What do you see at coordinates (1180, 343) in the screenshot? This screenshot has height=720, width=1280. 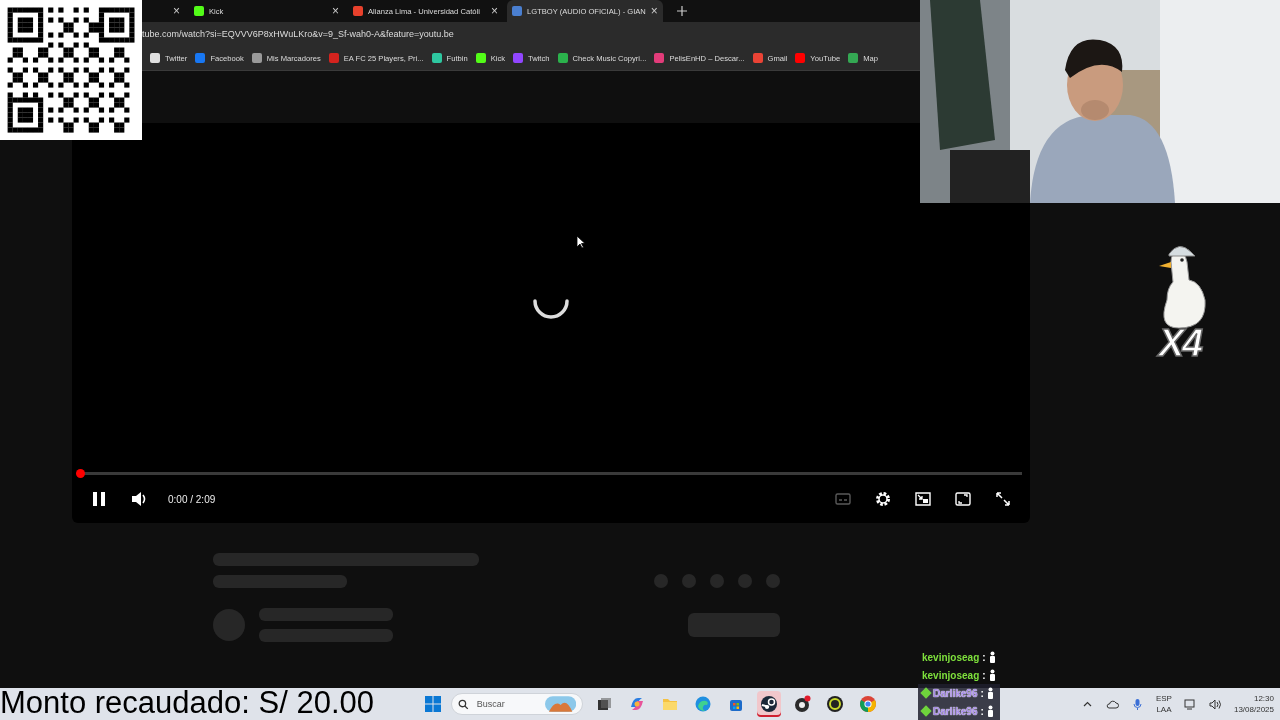 I see `multiplier-label: X4` at bounding box center [1180, 343].